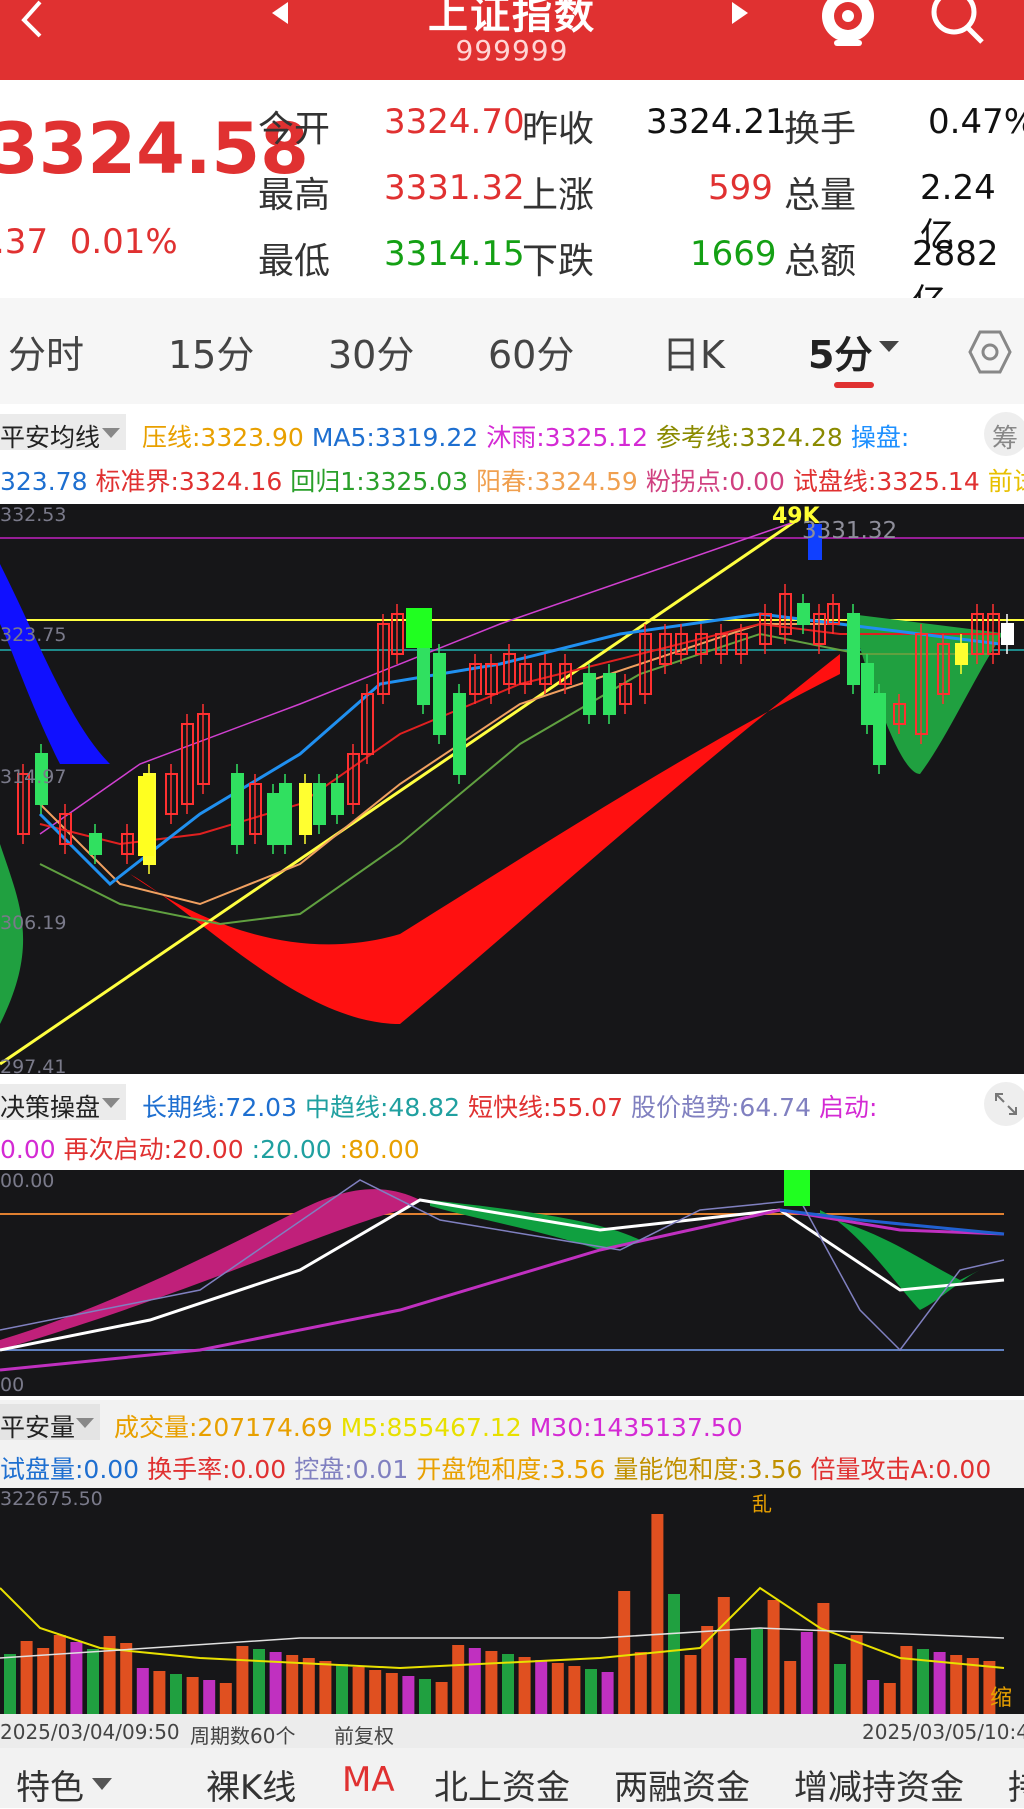 The width and height of the screenshot is (1024, 1809). What do you see at coordinates (214, 1148) in the screenshot?
I see `sub-indicator-values-row2: 0.00 再次启动:20.00:20.00:80.00` at bounding box center [214, 1148].